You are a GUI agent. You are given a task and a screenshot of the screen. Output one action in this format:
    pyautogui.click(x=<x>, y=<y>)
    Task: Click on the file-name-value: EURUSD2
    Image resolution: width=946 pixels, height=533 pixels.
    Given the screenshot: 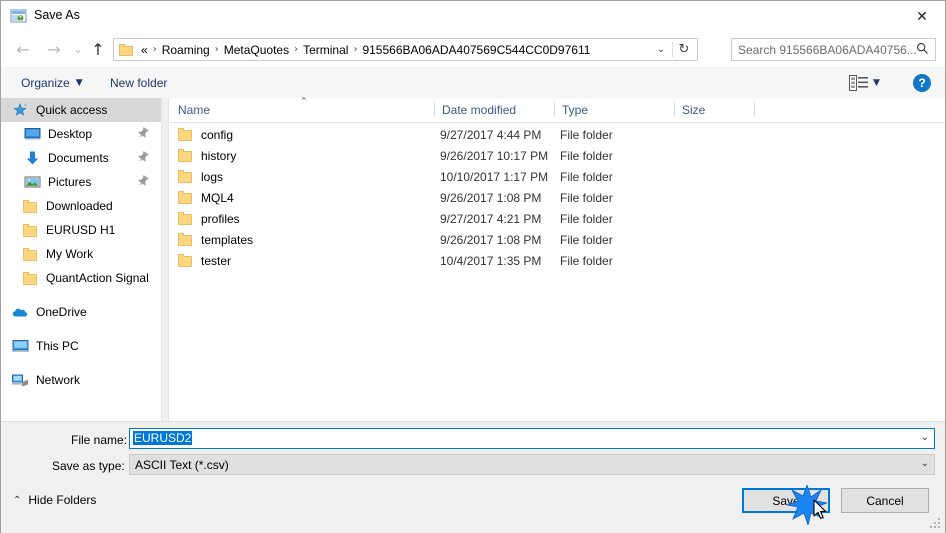 What is the action you would take?
    pyautogui.click(x=163, y=438)
    